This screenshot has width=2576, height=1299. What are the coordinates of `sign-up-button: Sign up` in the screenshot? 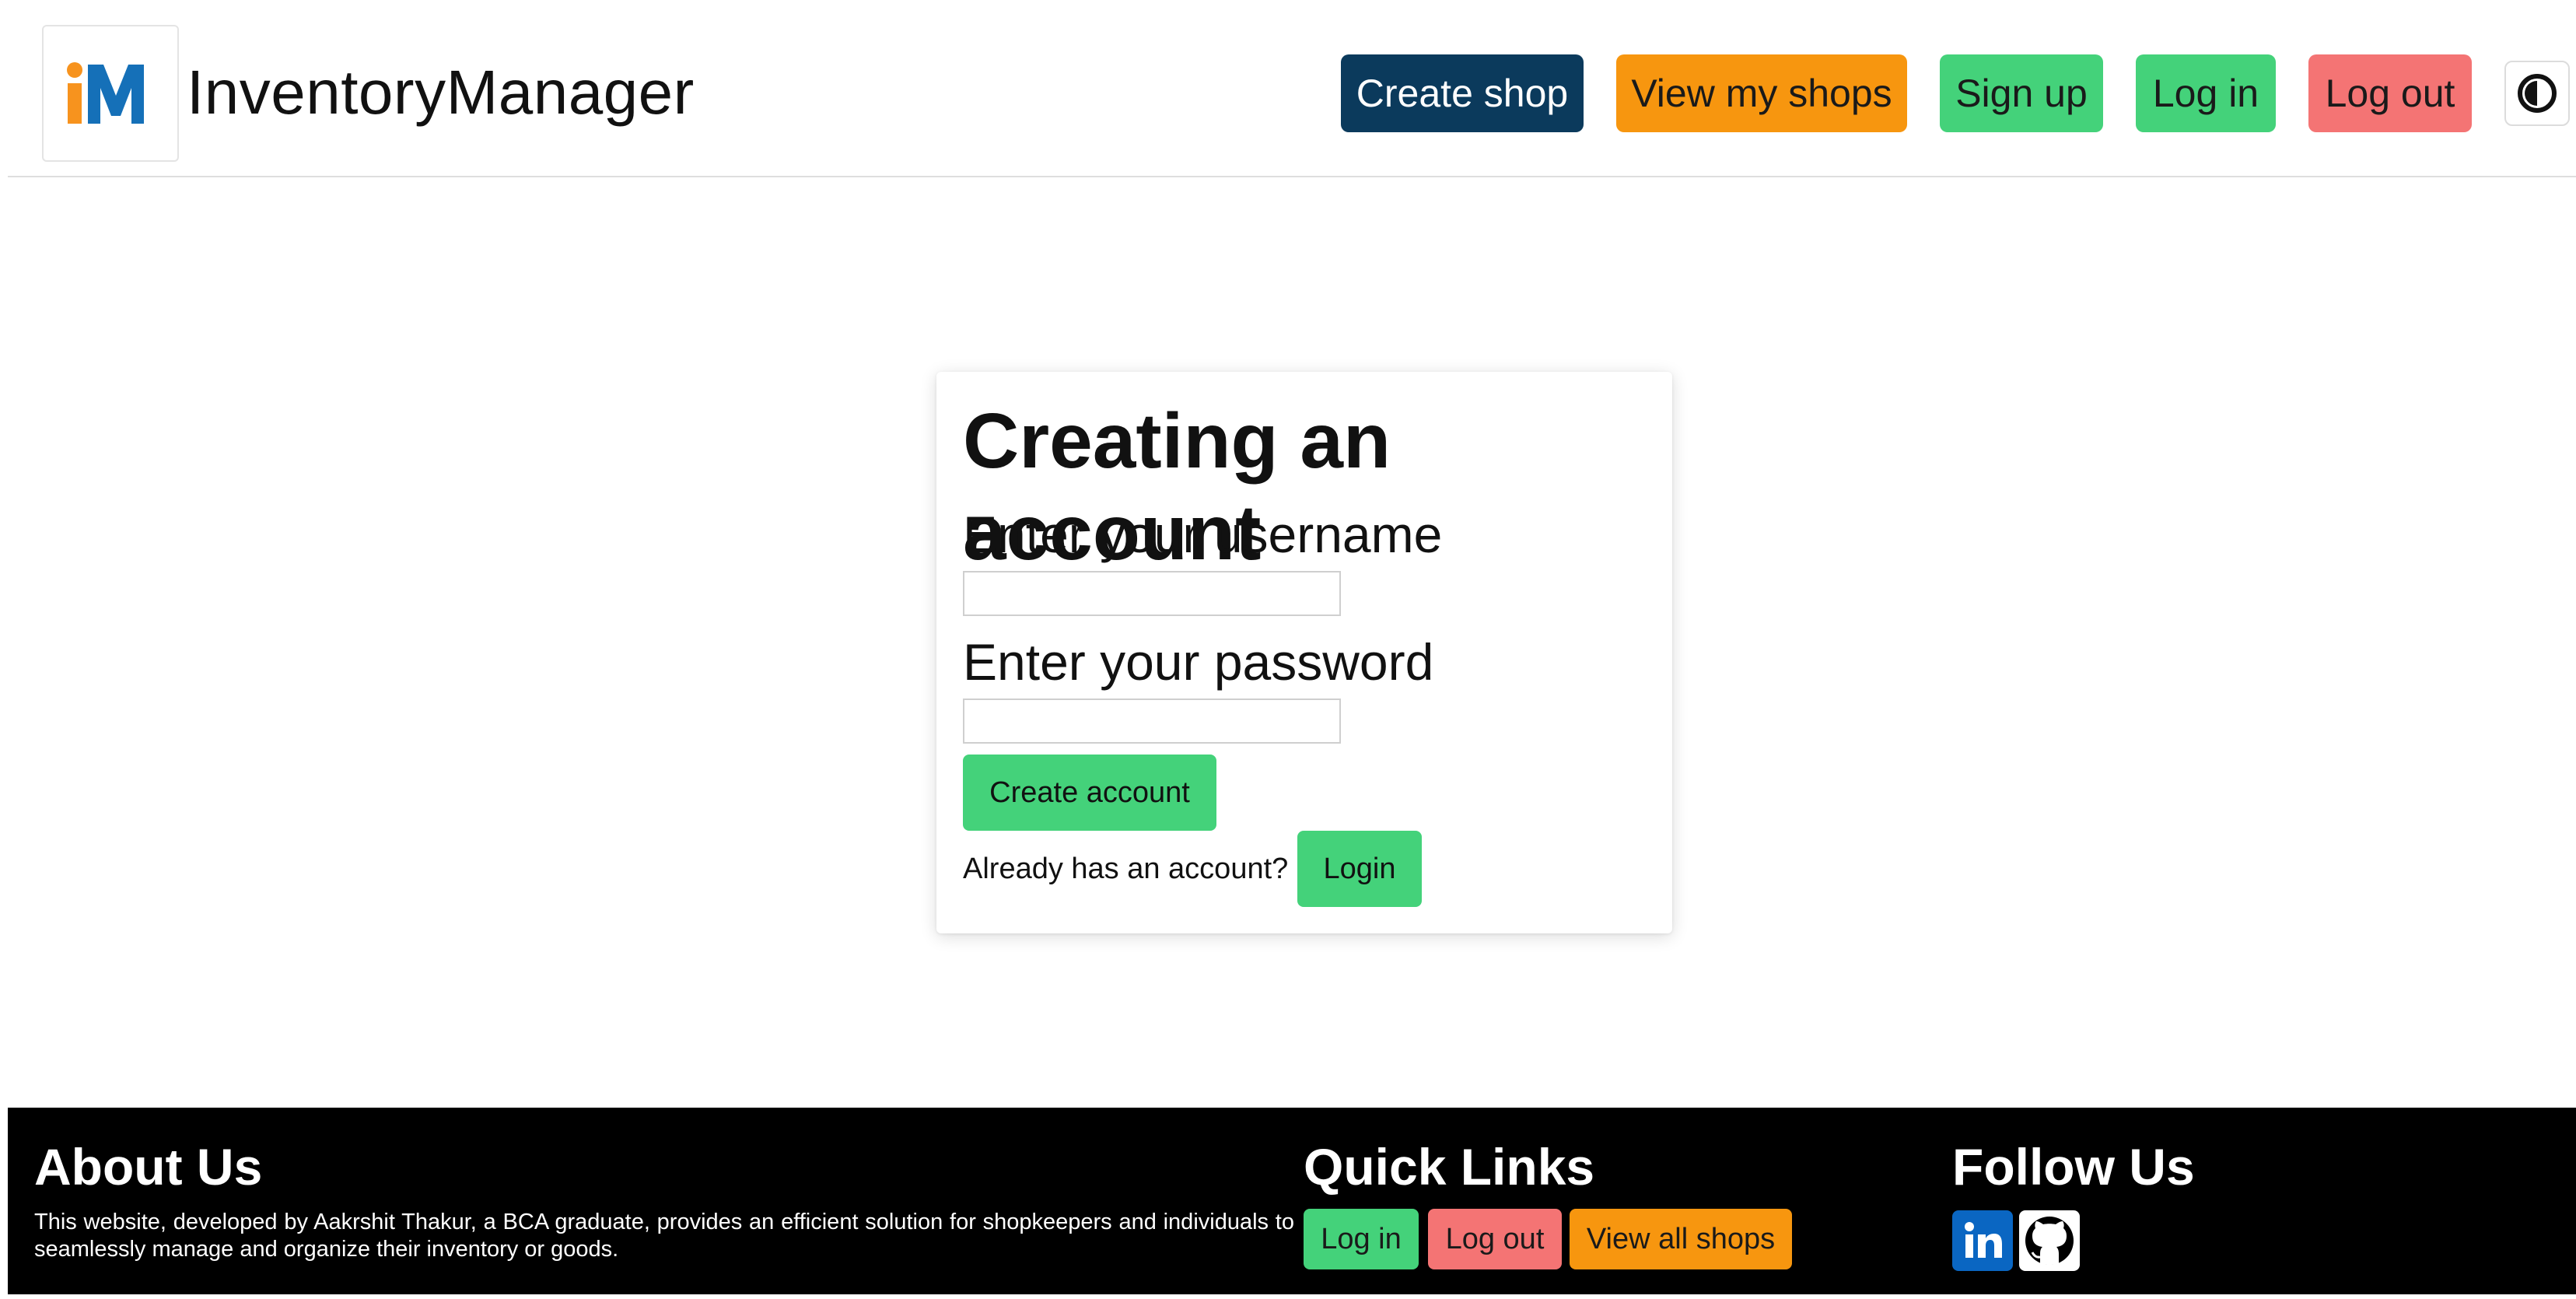 It's located at (2022, 93).